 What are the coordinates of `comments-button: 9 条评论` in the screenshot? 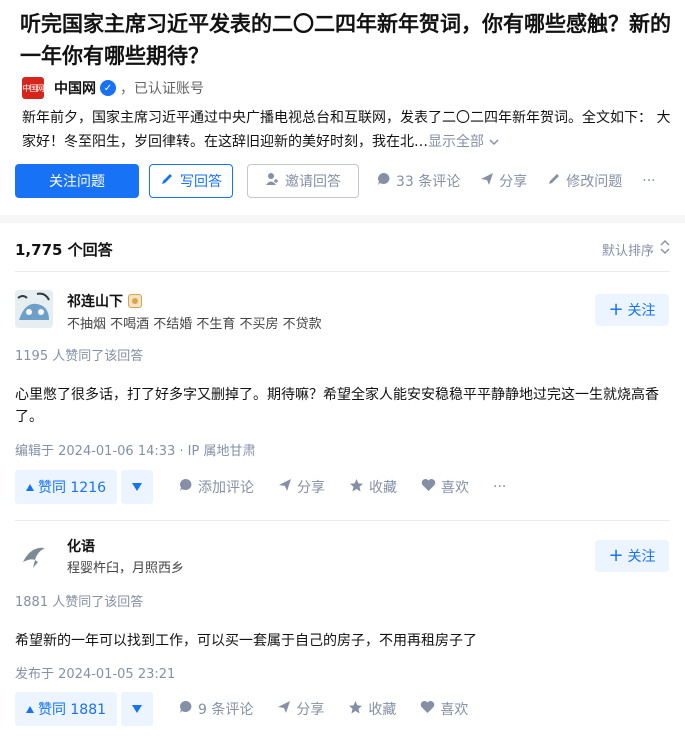 It's located at (216, 709).